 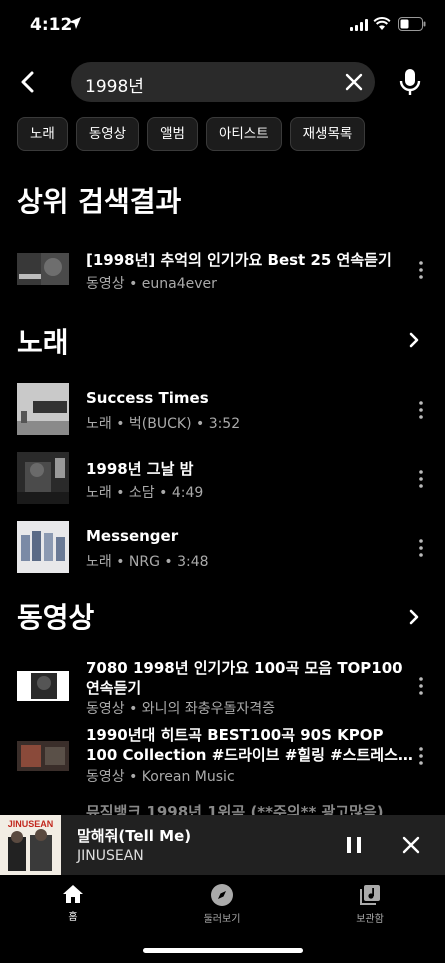 What do you see at coordinates (370, 895) in the screenshot?
I see `library-icon` at bounding box center [370, 895].